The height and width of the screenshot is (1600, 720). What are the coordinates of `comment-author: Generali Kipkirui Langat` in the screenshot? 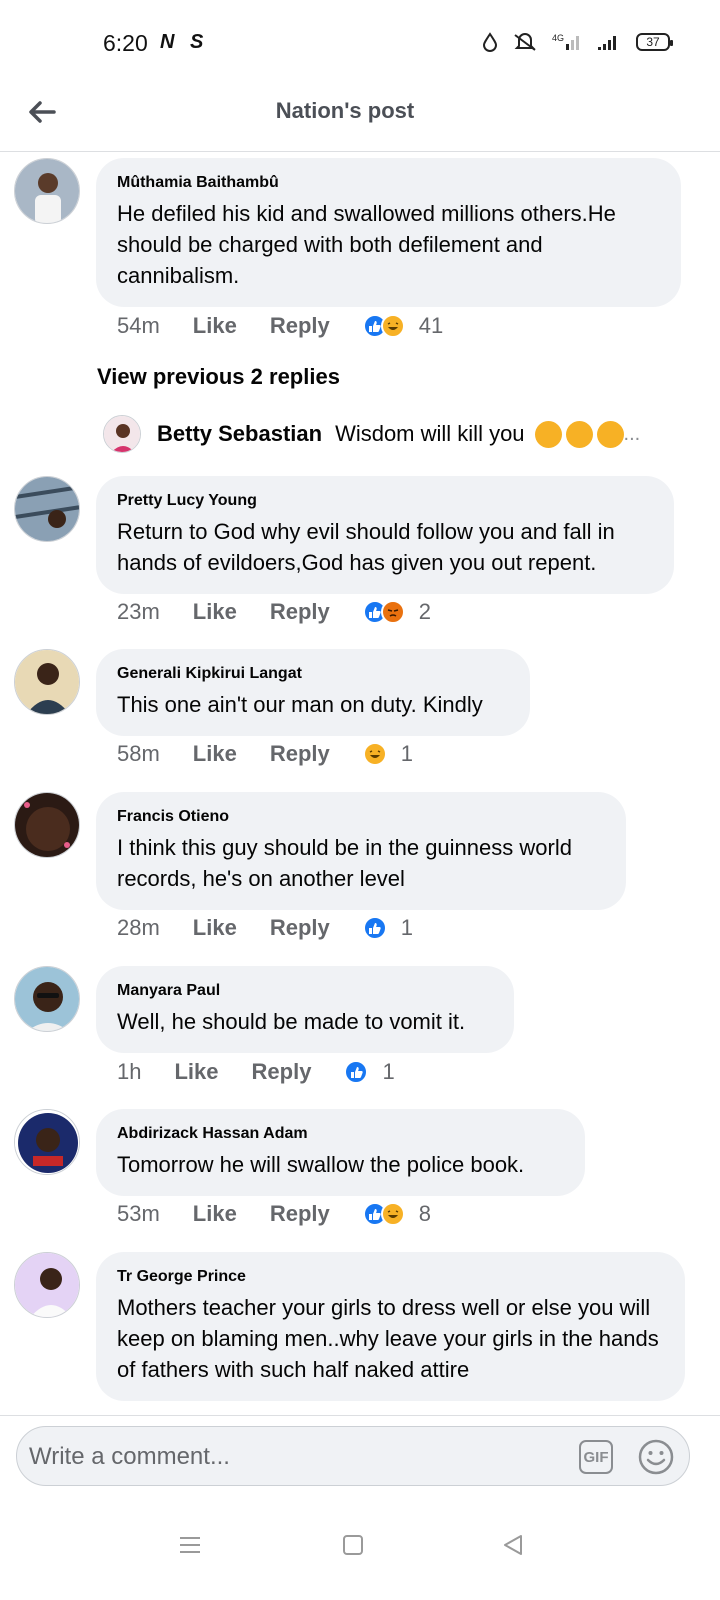 It's located at (313, 674).